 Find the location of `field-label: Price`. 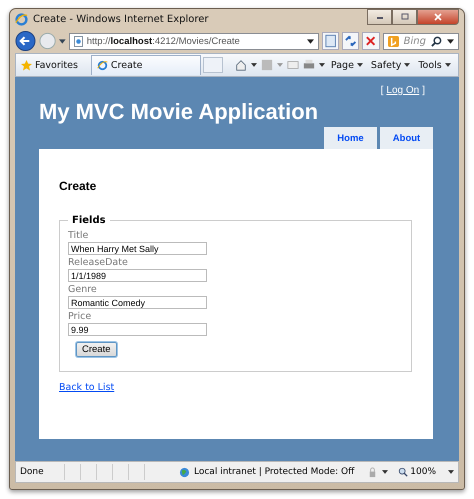

field-label: Price is located at coordinates (80, 316).